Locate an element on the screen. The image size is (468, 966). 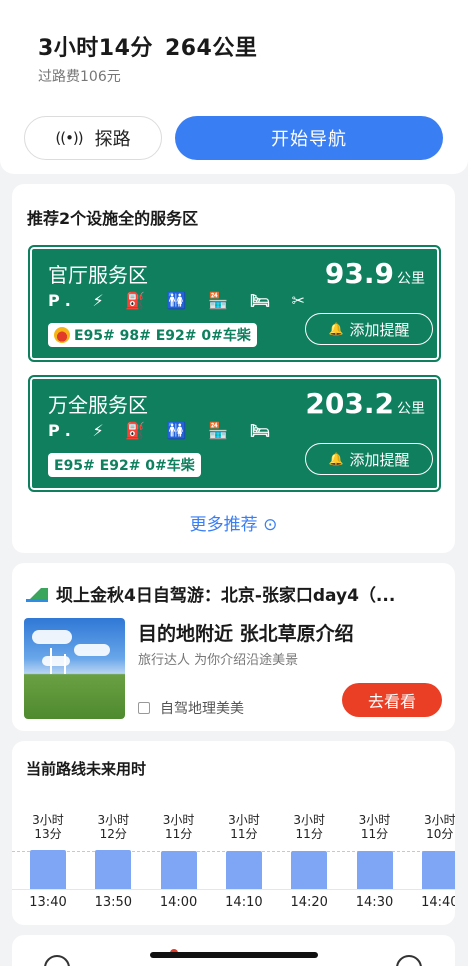
time-tick-label: 14:20 is located at coordinates (309, 902).